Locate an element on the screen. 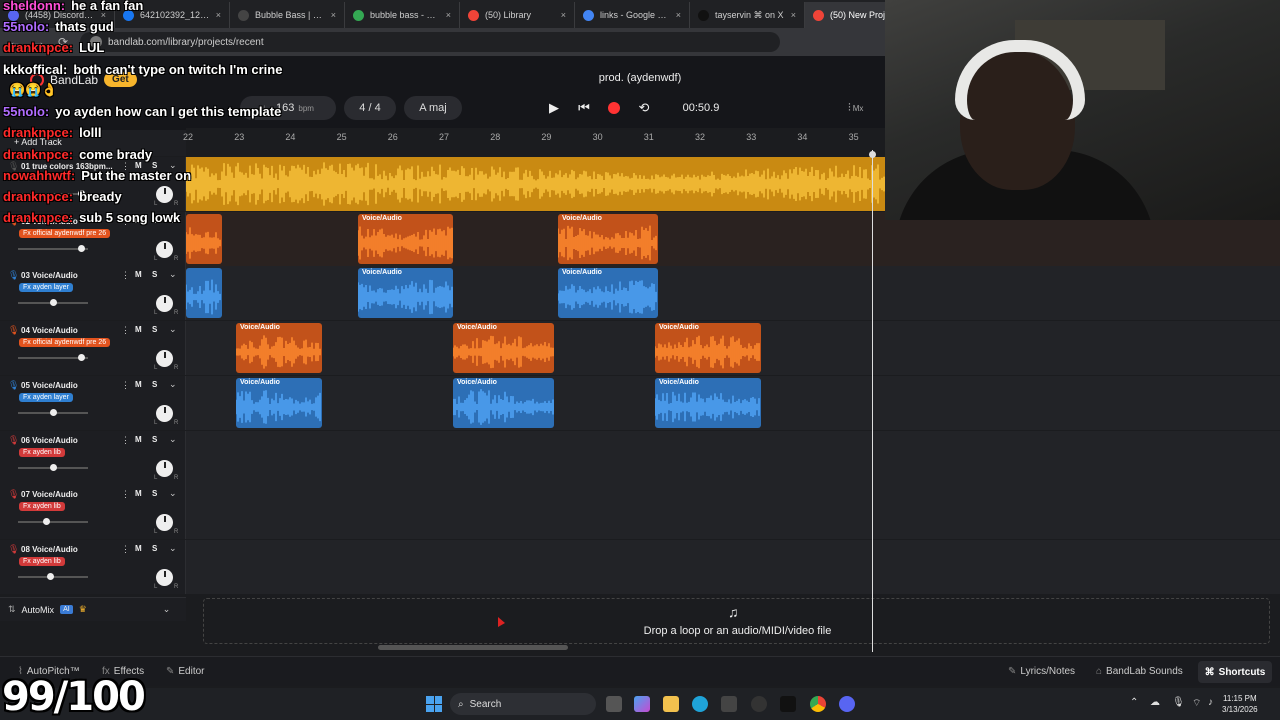 This screenshot has height=720, width=1280. track-name: 05 Voice/Audio is located at coordinates (49, 385).